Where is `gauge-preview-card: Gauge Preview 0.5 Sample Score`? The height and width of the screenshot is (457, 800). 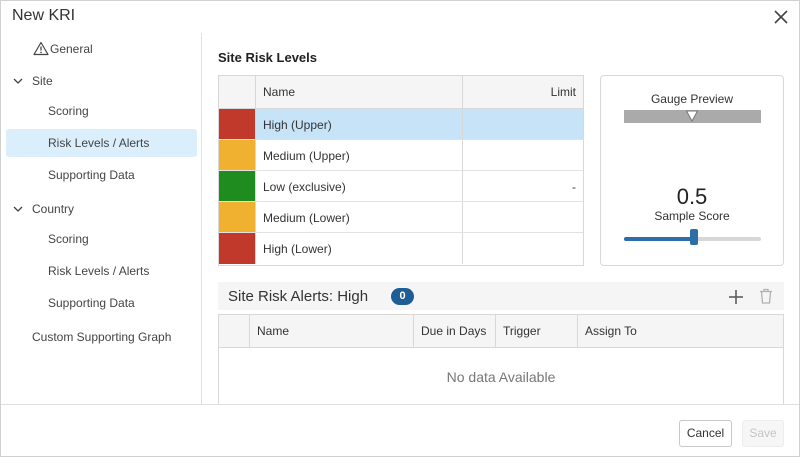
gauge-preview-card: Gauge Preview 0.5 Sample Score is located at coordinates (692, 170).